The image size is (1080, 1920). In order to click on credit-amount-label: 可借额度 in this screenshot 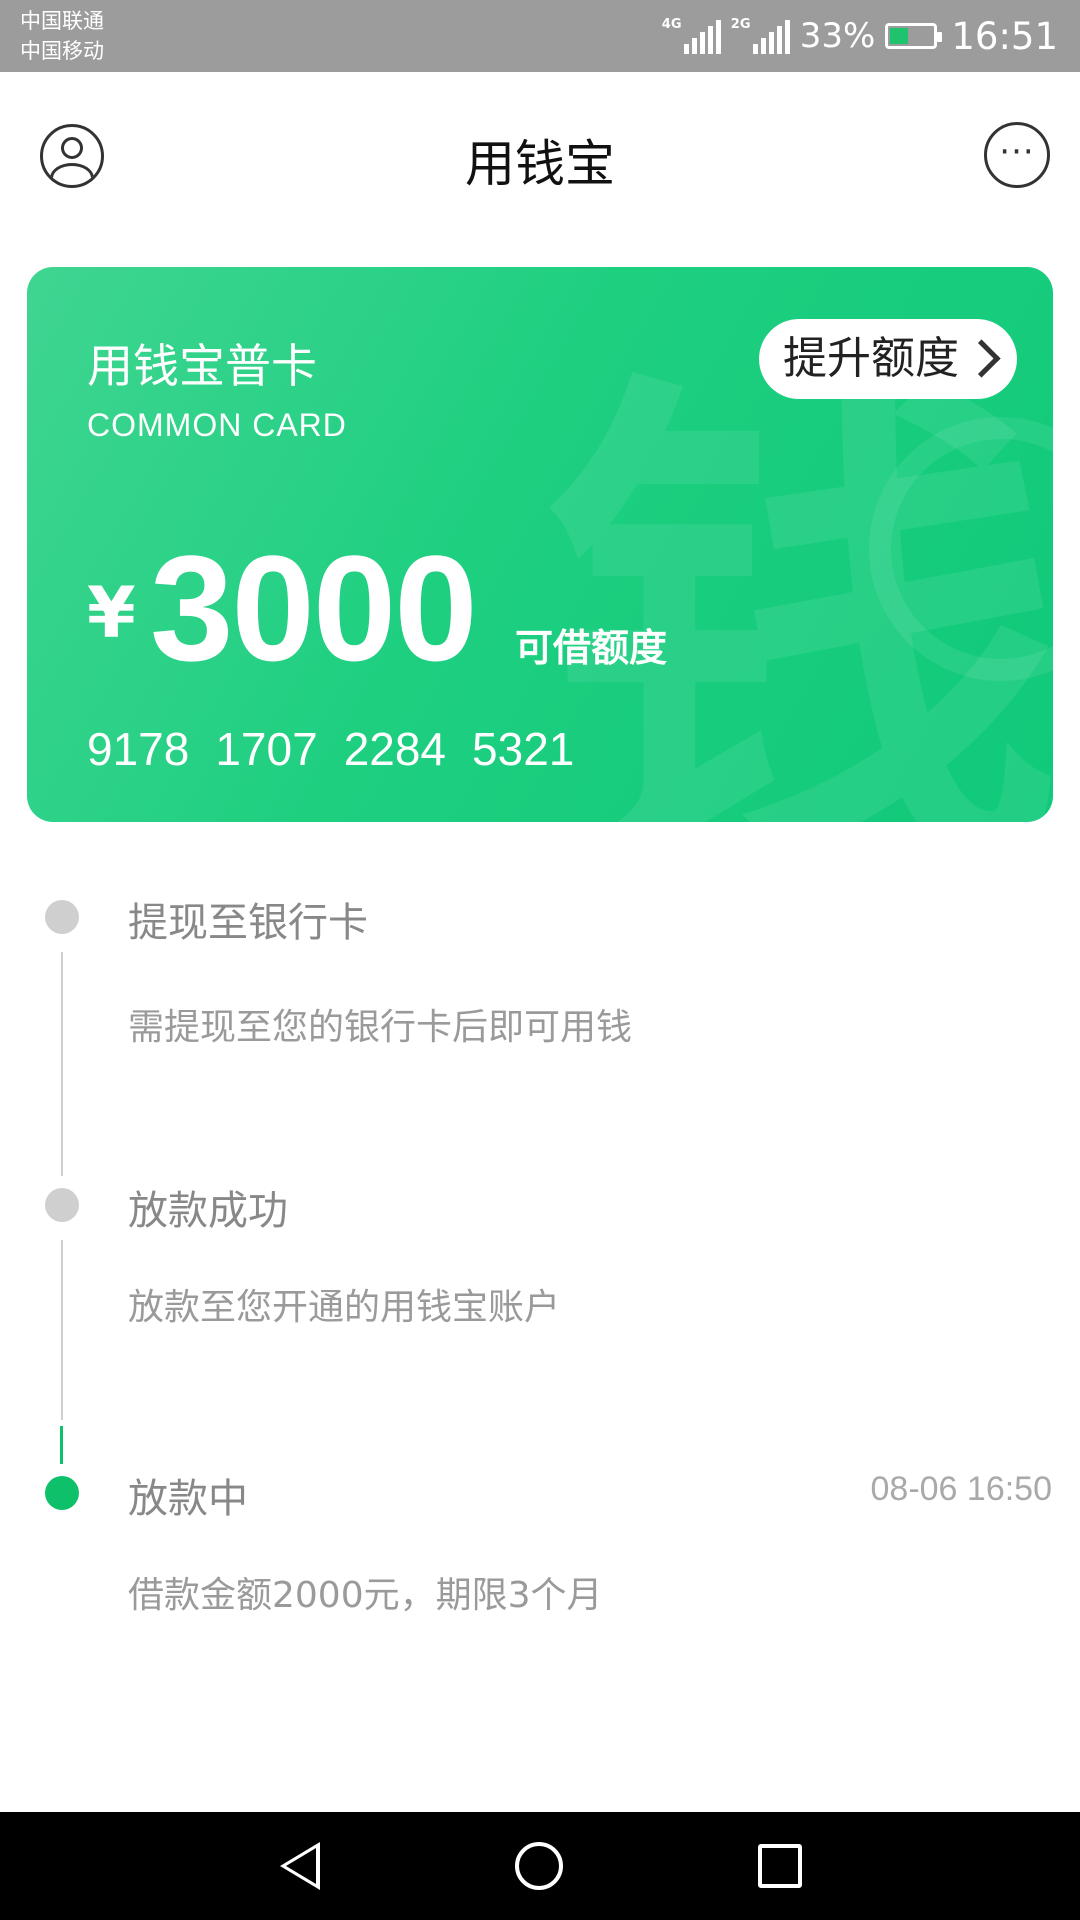, I will do `click(591, 648)`.